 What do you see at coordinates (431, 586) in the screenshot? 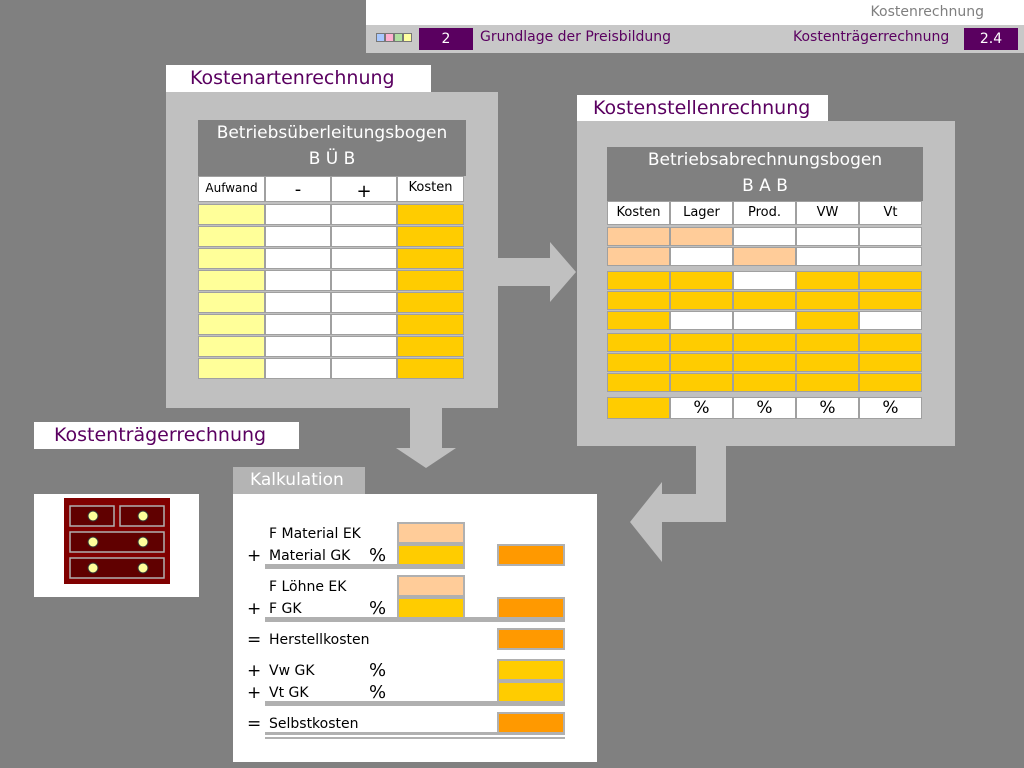
I see `kalk-input-loehne-ek` at bounding box center [431, 586].